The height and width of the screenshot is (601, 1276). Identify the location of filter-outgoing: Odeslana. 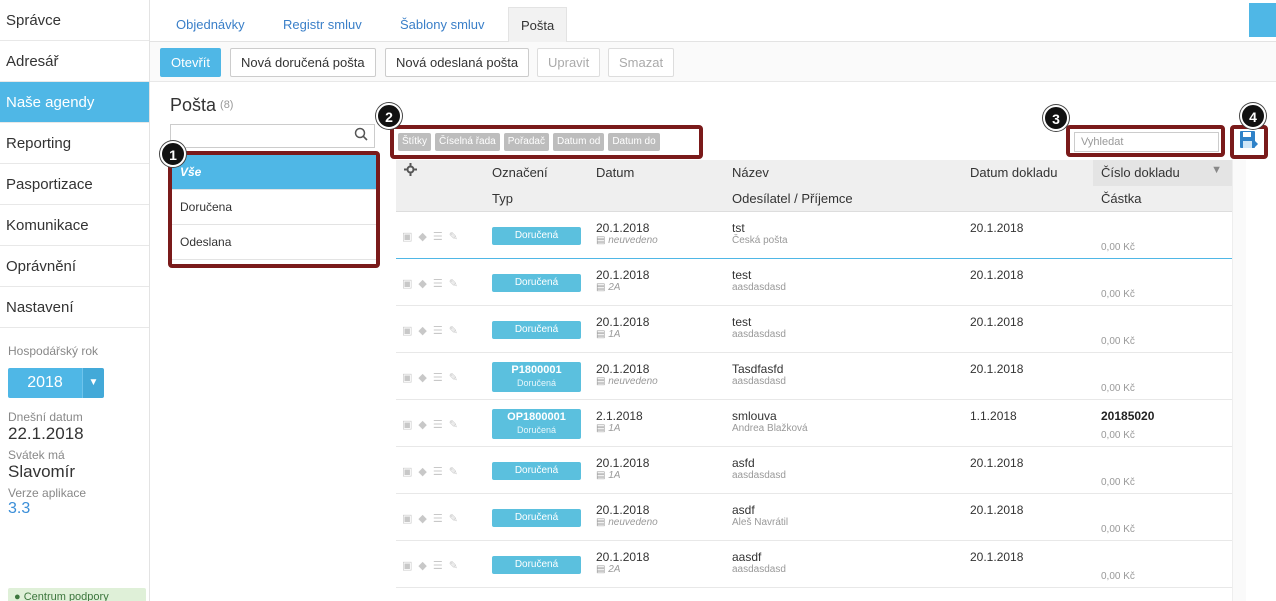
(274, 242).